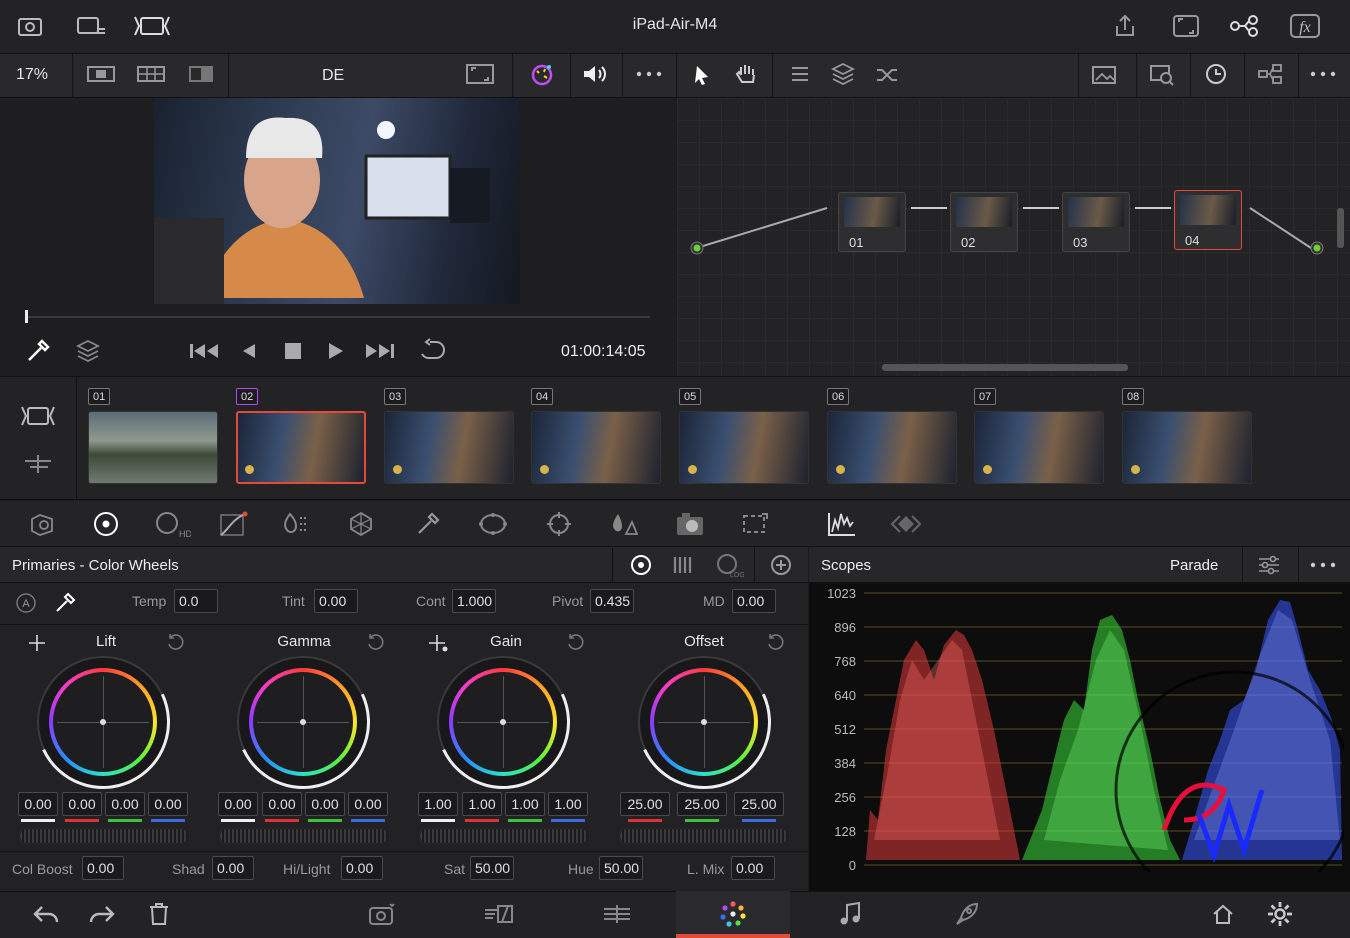  Describe the element at coordinates (438, 643) in the screenshot. I see `gain-picker-icon` at that location.